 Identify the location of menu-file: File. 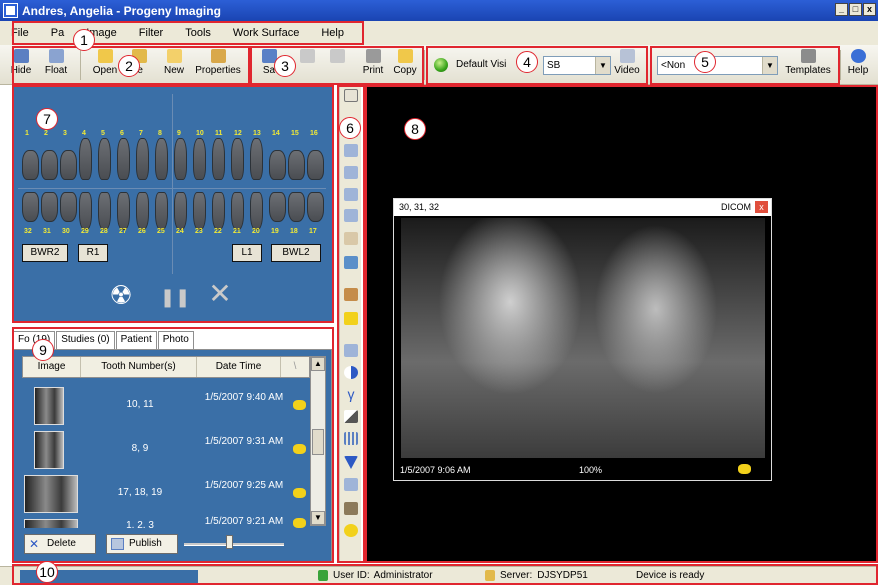
(20, 33).